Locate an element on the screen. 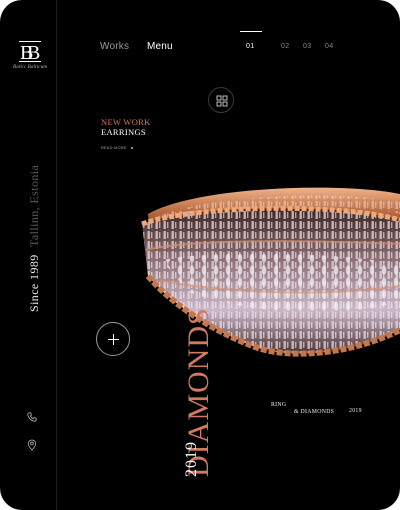  nav-menu-link: Menu is located at coordinates (160, 46).